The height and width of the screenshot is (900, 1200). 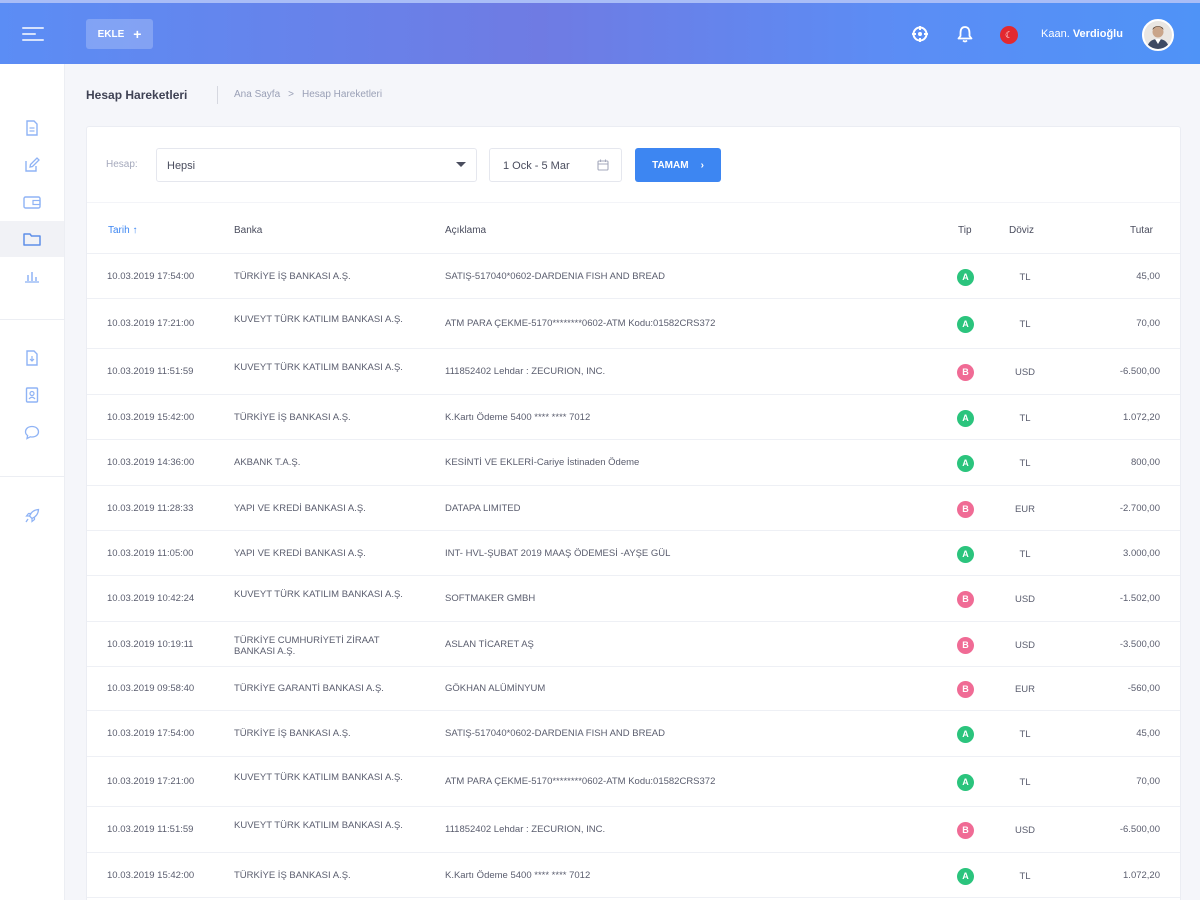 What do you see at coordinates (1097, 34) in the screenshot?
I see `user-last-name: Verdioğlu` at bounding box center [1097, 34].